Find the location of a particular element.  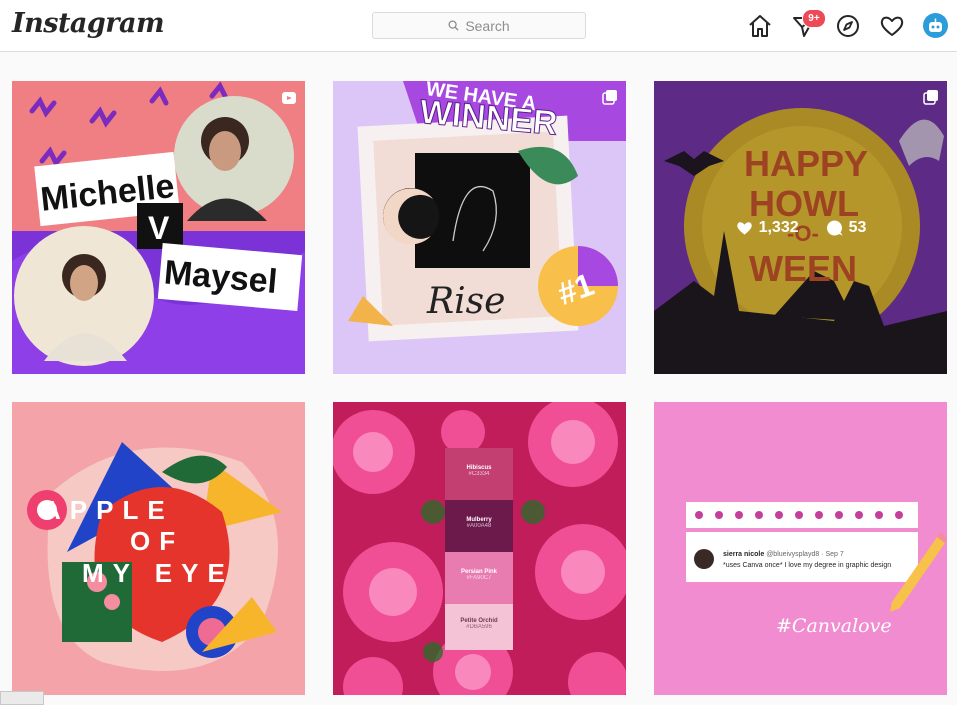

swatch-2-code: #A00A48 is located at coordinates (479, 526).